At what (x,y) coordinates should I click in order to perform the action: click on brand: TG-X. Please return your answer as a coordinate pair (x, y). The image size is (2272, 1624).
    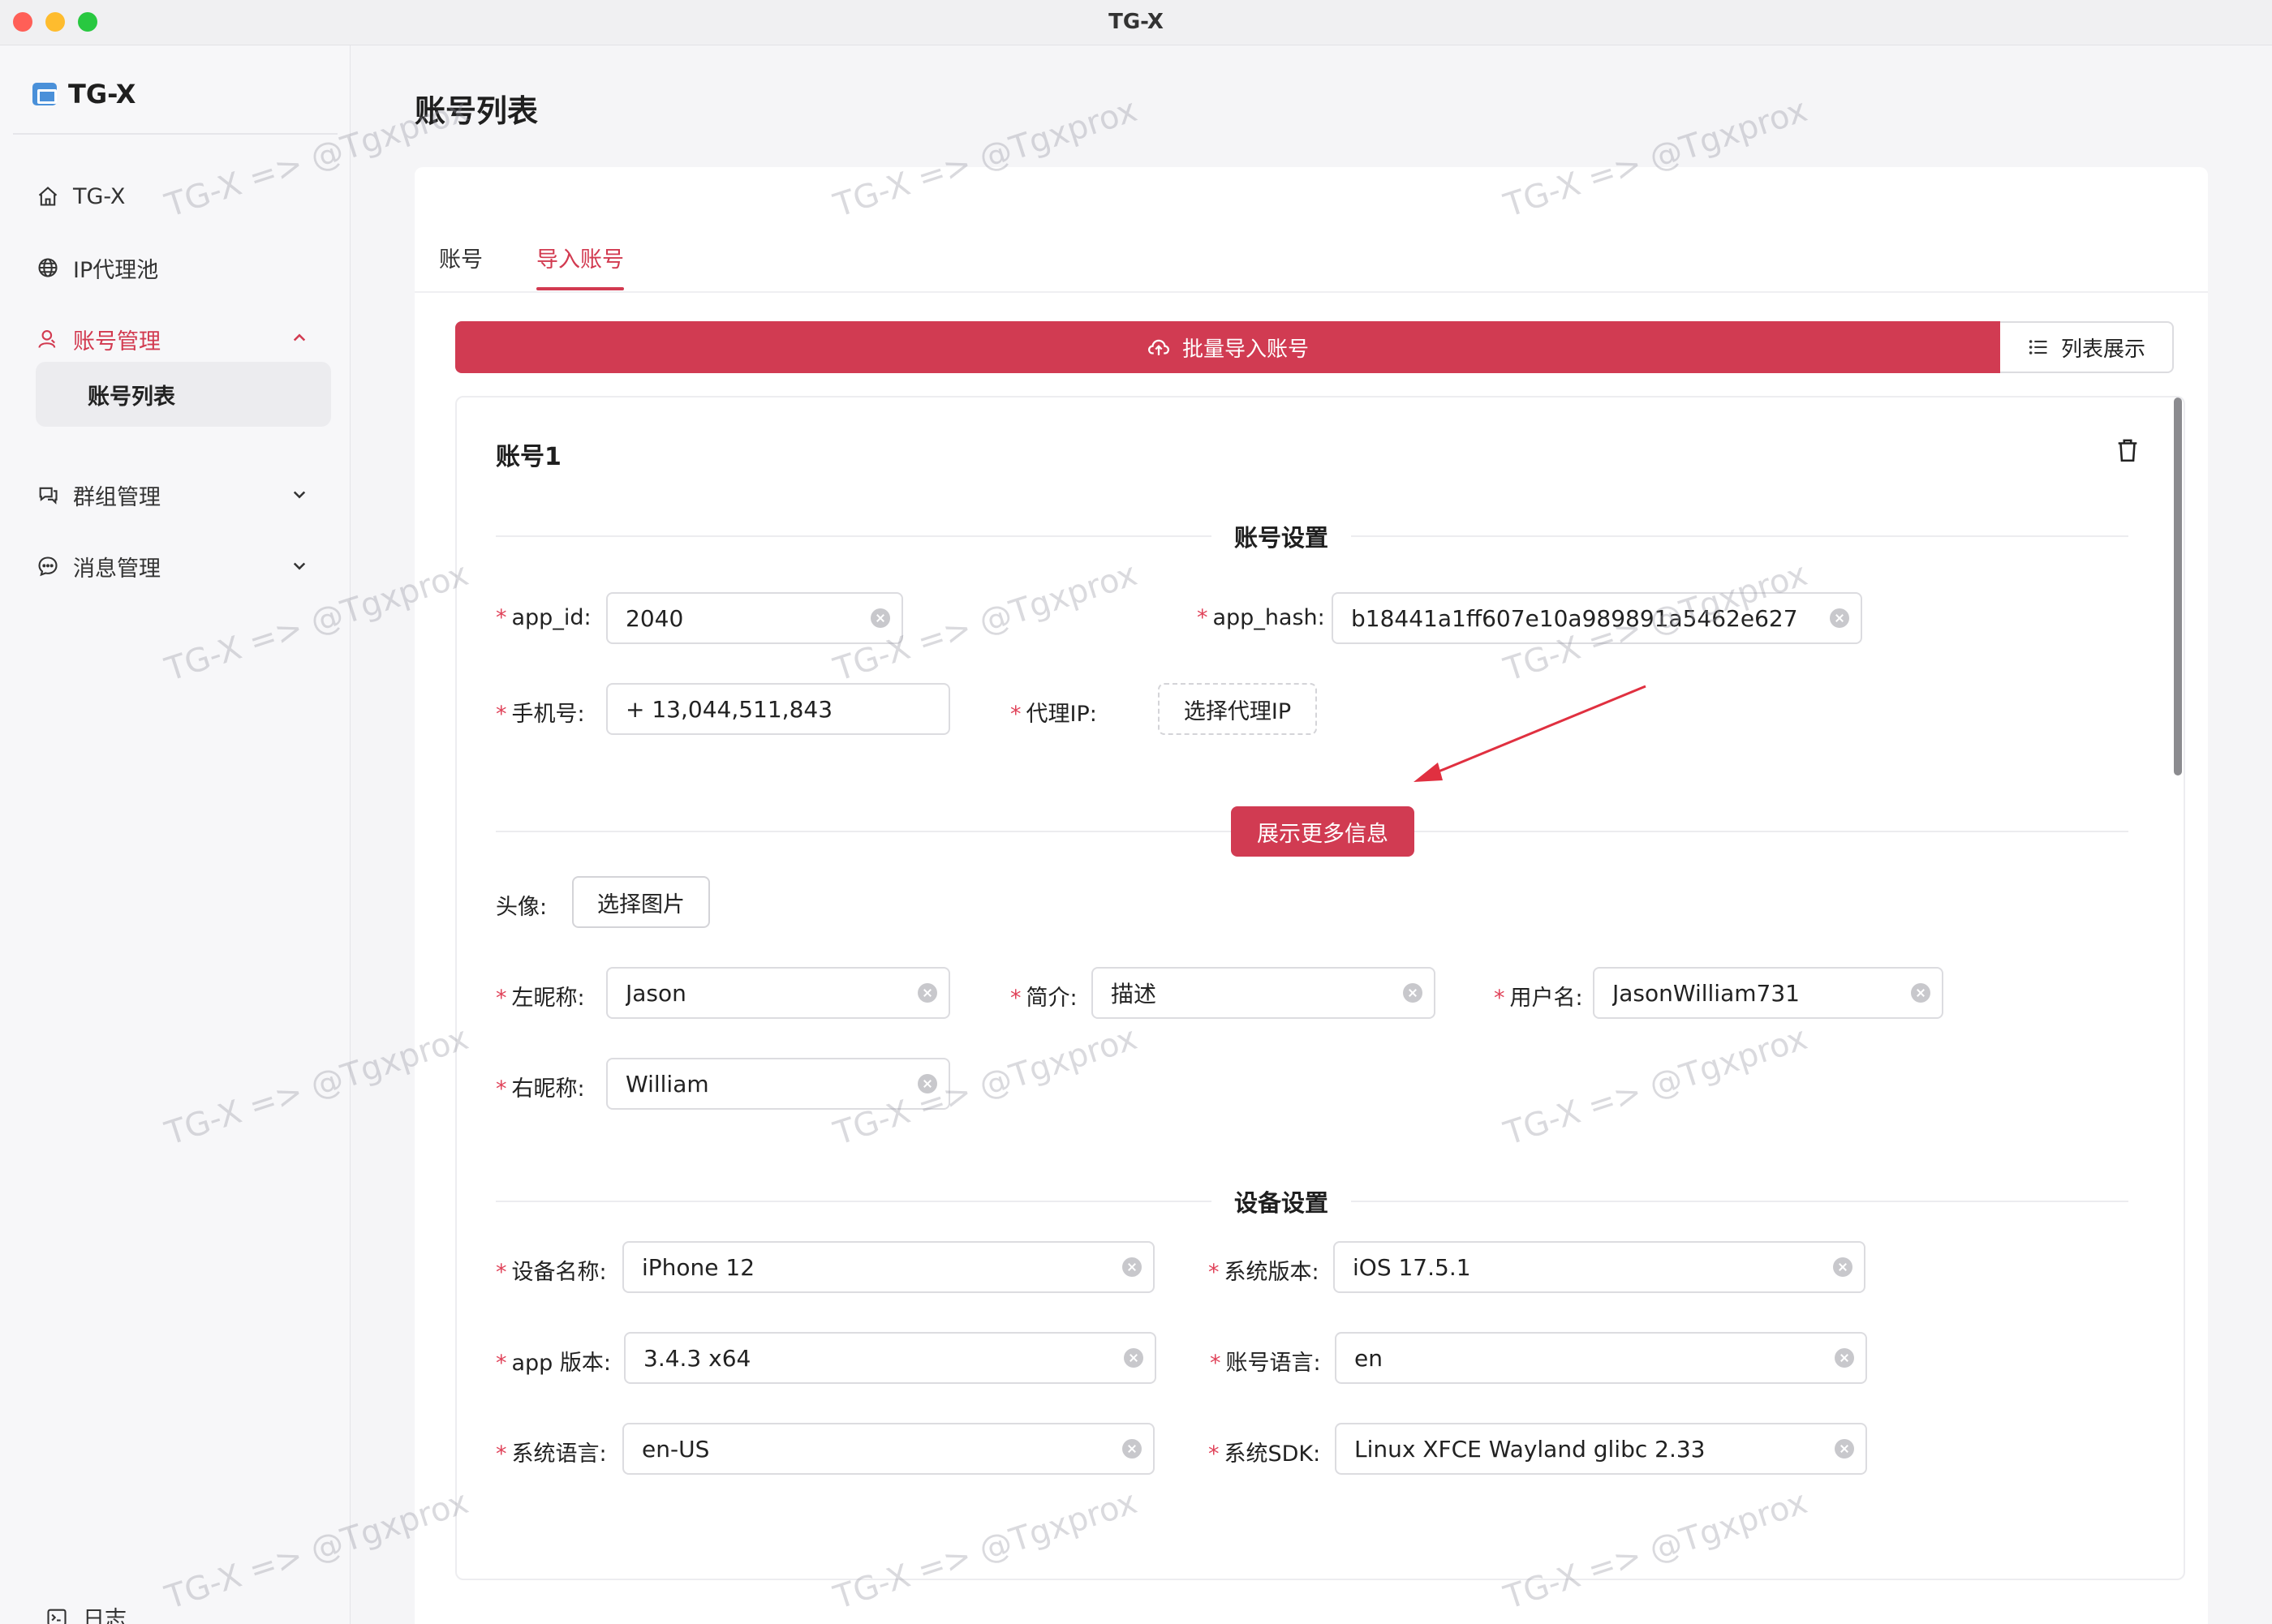
    Looking at the image, I should click on (84, 94).